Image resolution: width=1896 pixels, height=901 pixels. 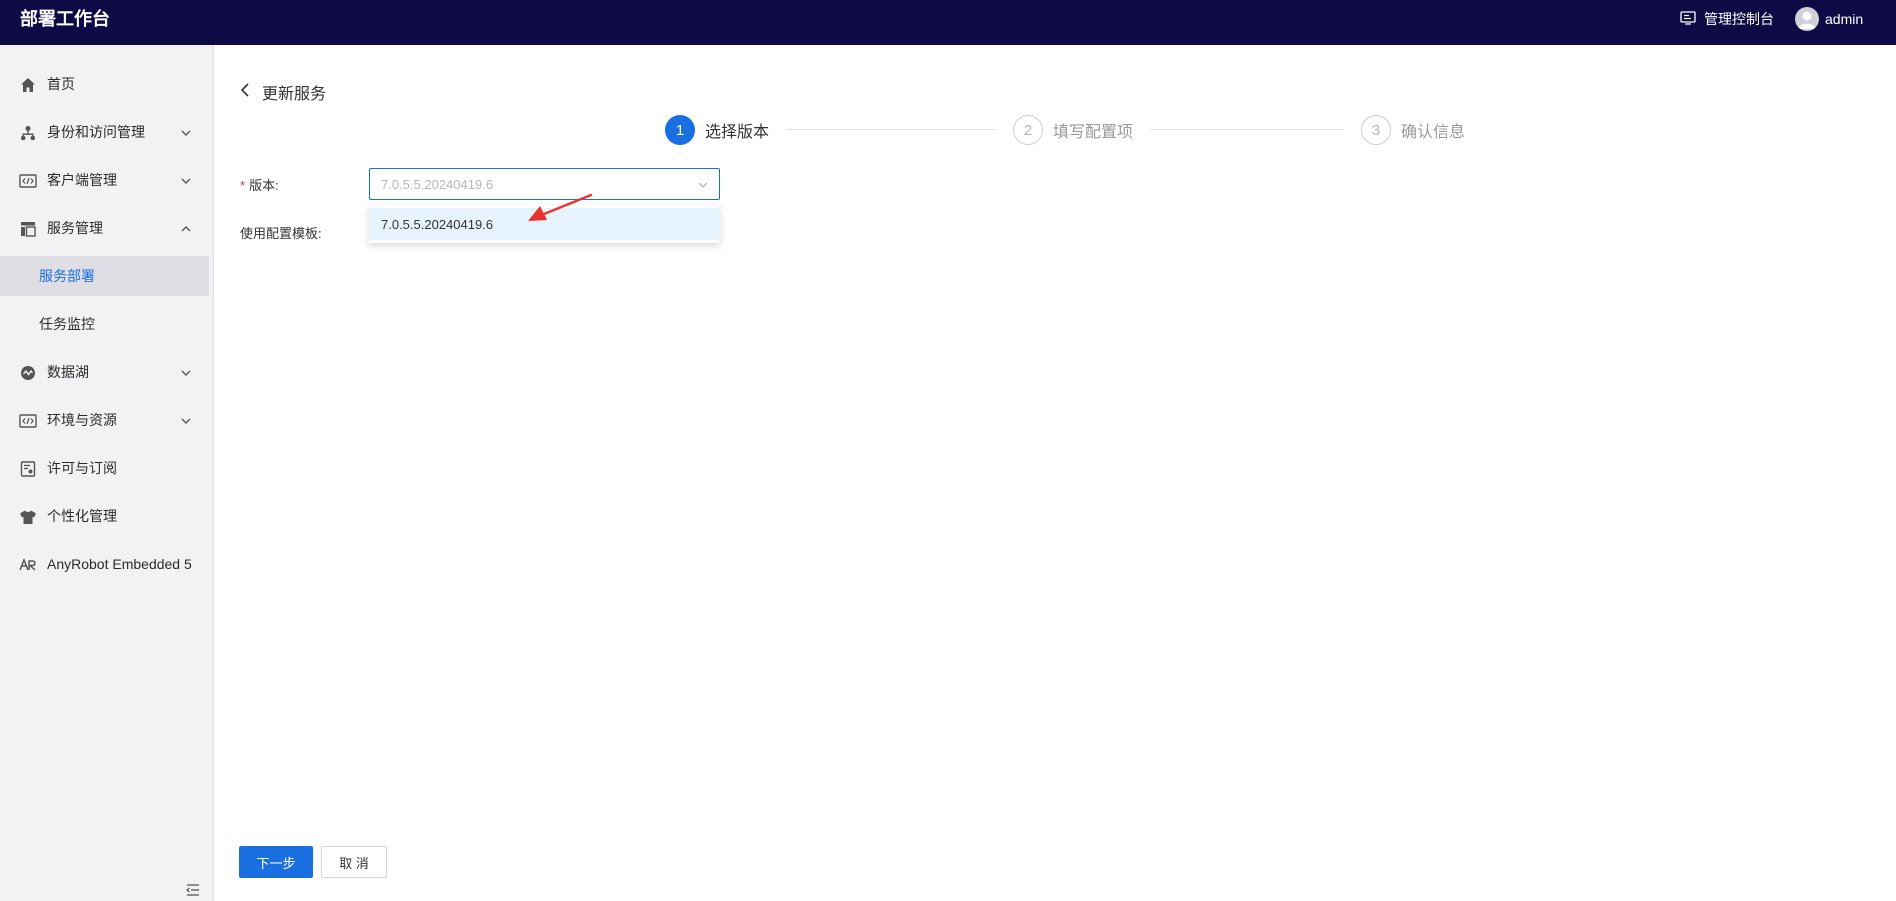 I want to click on sidebar-item-label: 许可与订阅, so click(x=82, y=468).